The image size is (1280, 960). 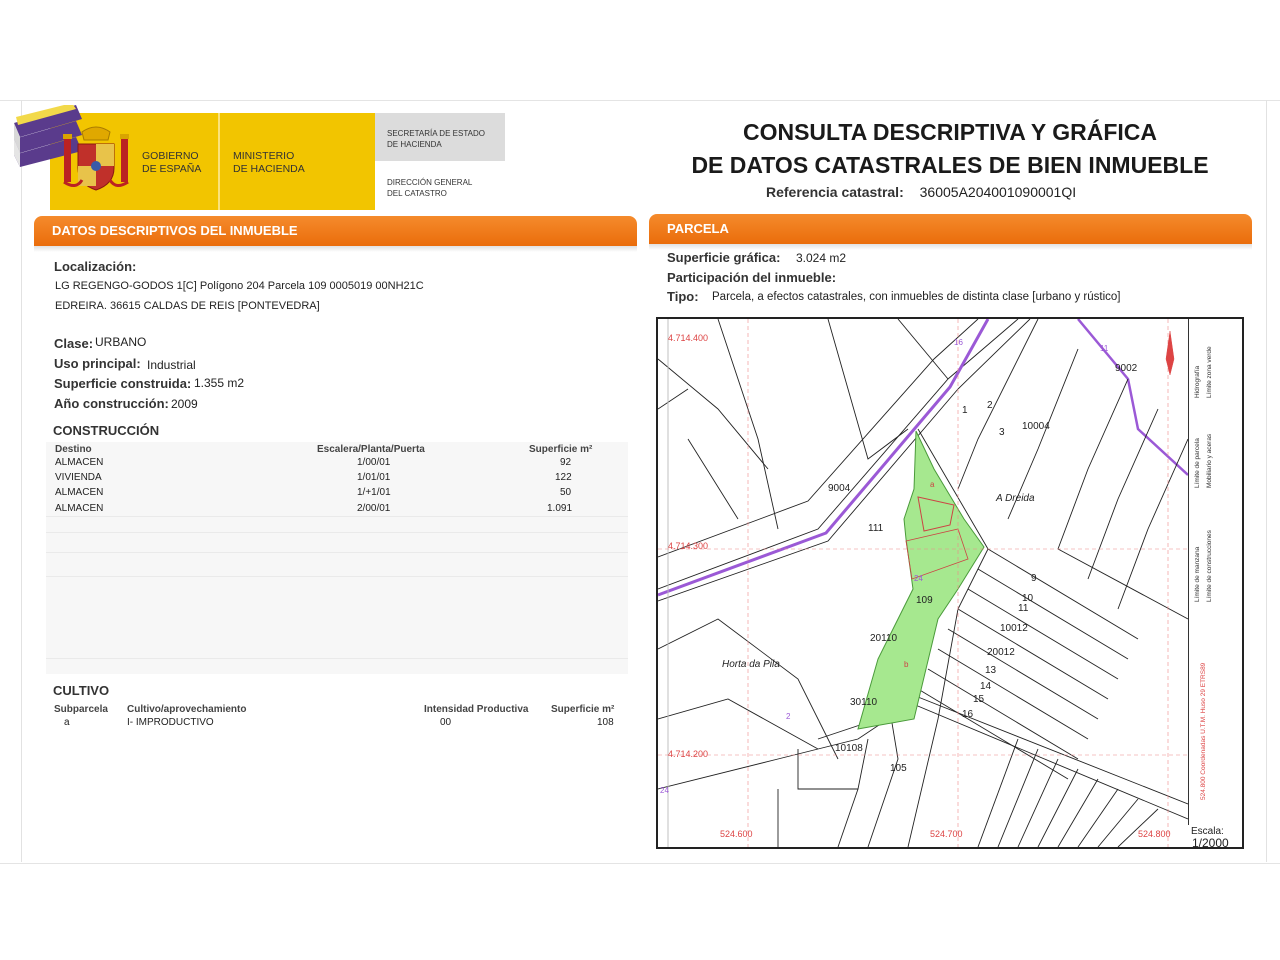 What do you see at coordinates (566, 492) in the screenshot?
I see `row3-superficie: 50` at bounding box center [566, 492].